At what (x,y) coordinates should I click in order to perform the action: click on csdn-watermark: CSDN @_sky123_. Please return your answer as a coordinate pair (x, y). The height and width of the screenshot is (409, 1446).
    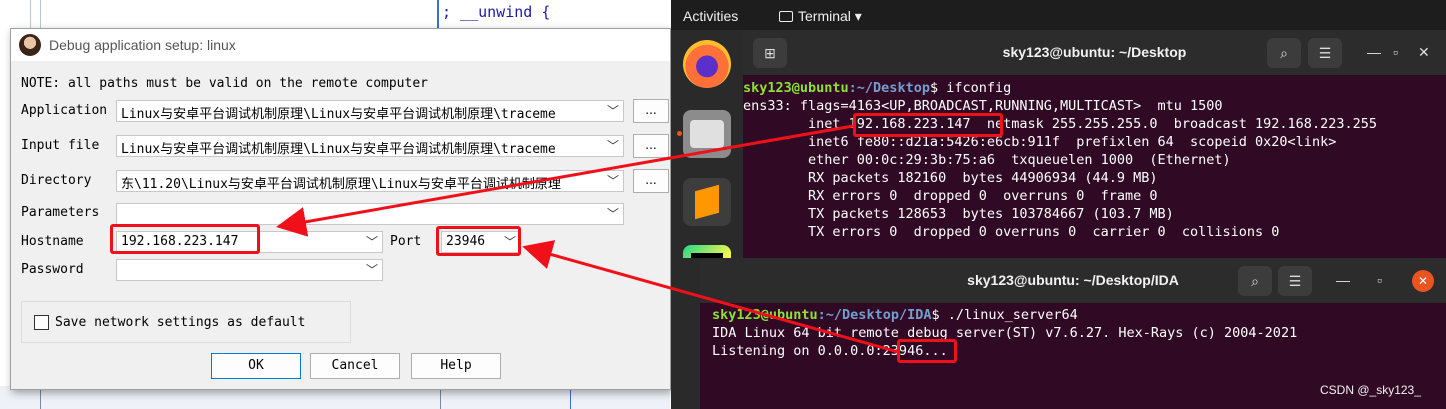
    Looking at the image, I should click on (1370, 390).